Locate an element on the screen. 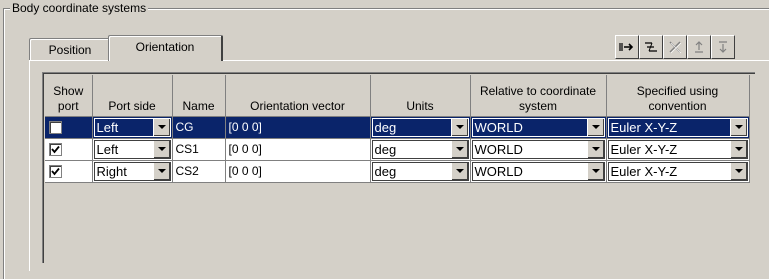 The height and width of the screenshot is (279, 769). delete-button is located at coordinates (675, 47).